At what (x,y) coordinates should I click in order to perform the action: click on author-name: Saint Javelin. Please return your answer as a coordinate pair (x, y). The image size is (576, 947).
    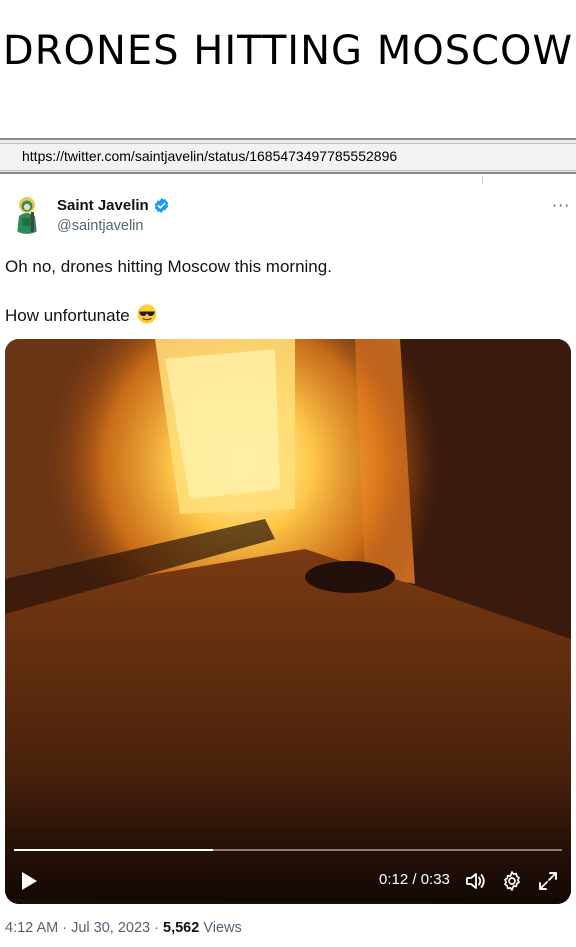
    Looking at the image, I should click on (103, 205).